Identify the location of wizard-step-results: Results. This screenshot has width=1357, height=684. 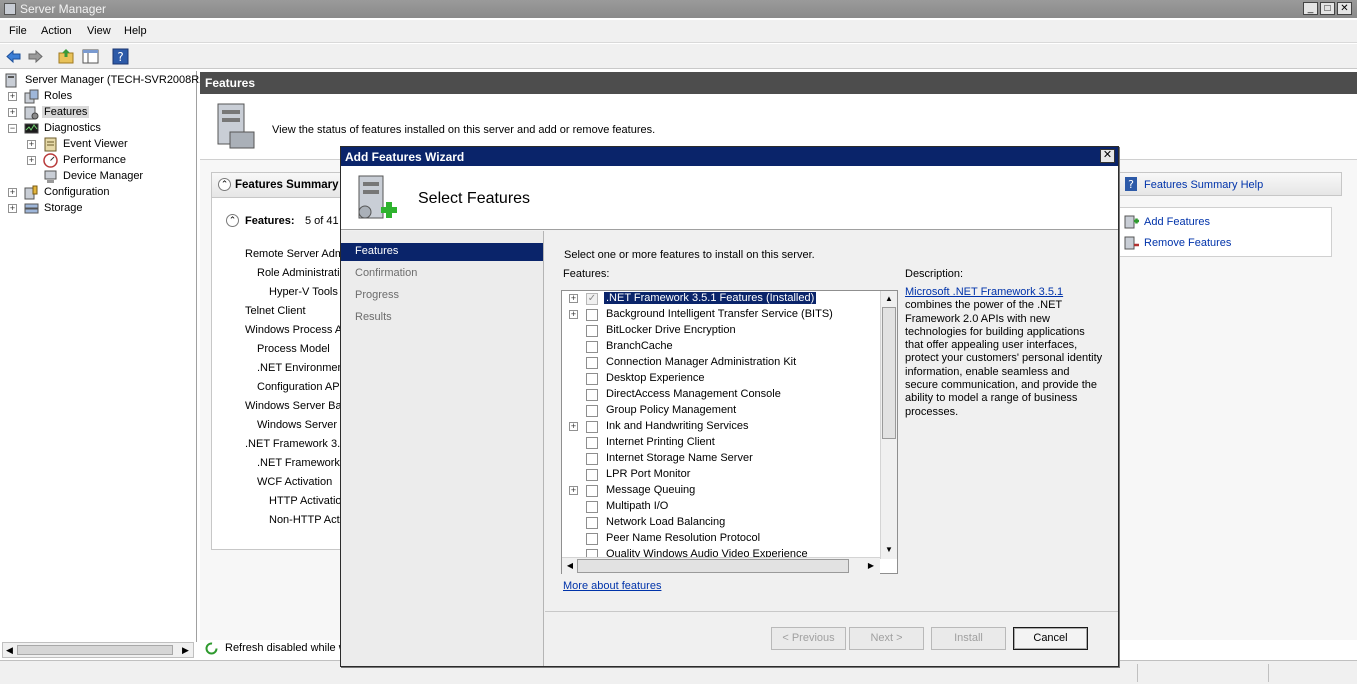
(442, 318).